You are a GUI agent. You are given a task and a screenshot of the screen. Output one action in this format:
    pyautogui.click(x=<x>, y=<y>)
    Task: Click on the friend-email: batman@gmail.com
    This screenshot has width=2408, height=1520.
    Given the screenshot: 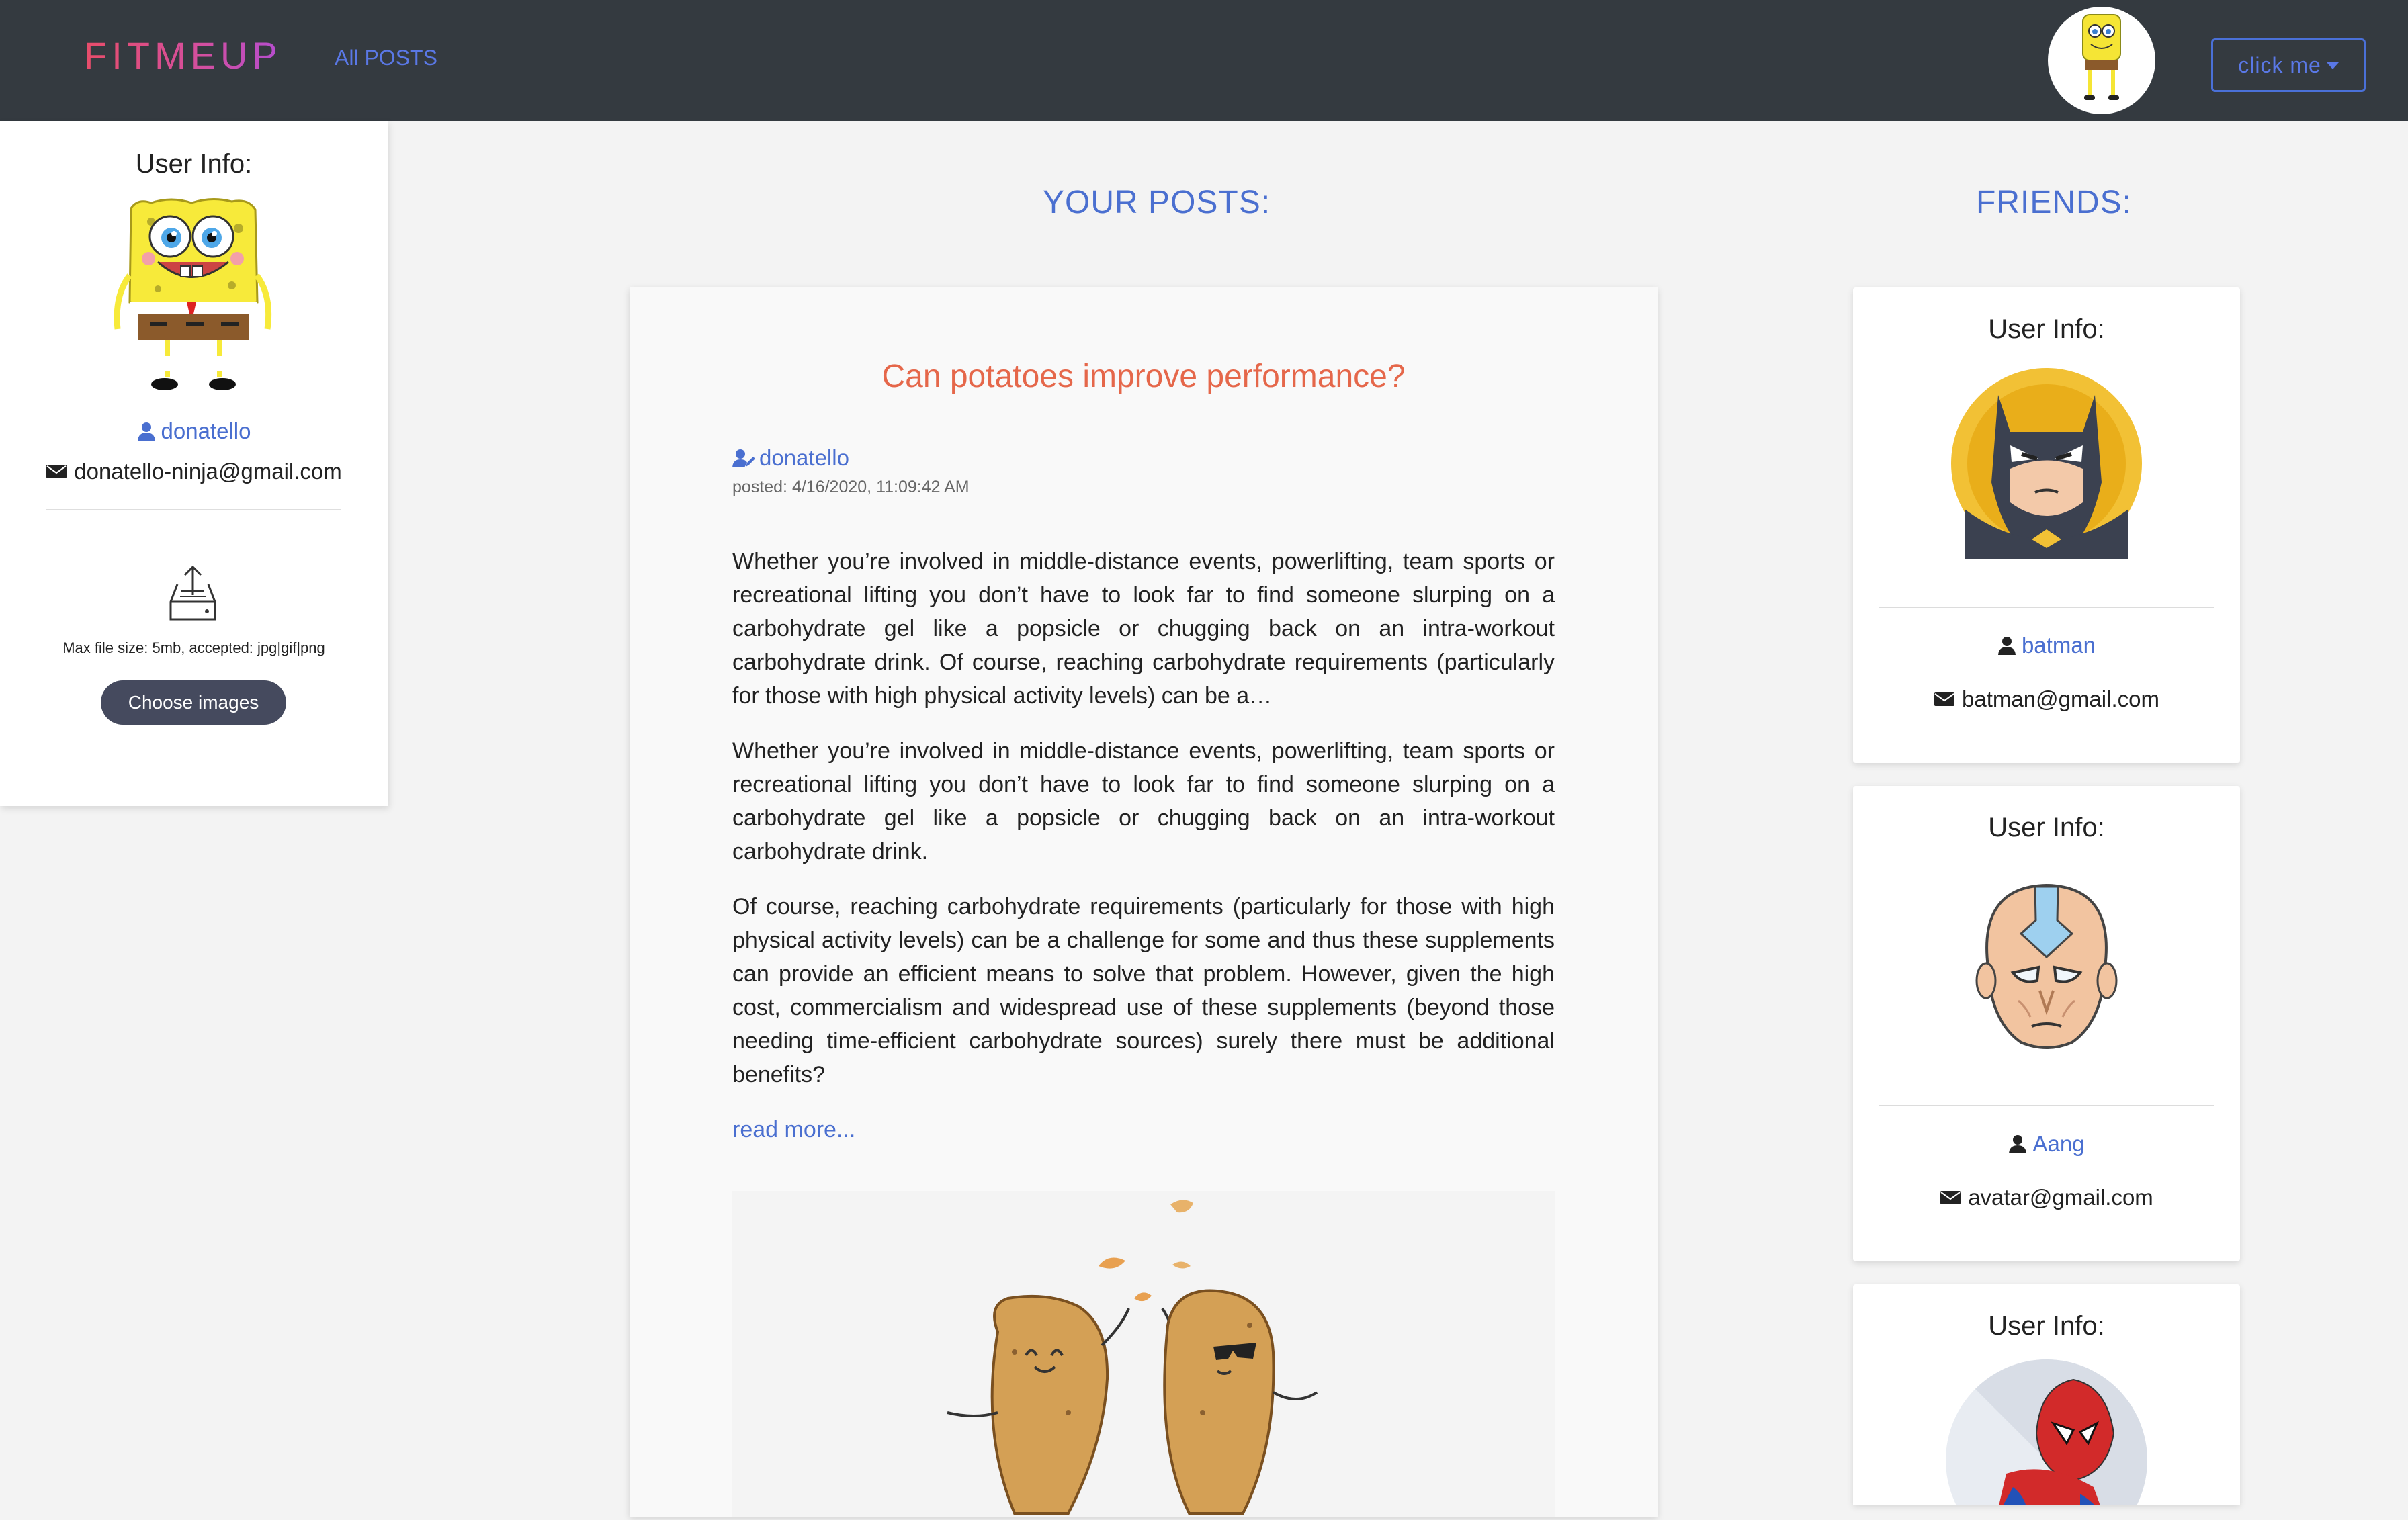 What is the action you would take?
    pyautogui.click(x=2060, y=698)
    